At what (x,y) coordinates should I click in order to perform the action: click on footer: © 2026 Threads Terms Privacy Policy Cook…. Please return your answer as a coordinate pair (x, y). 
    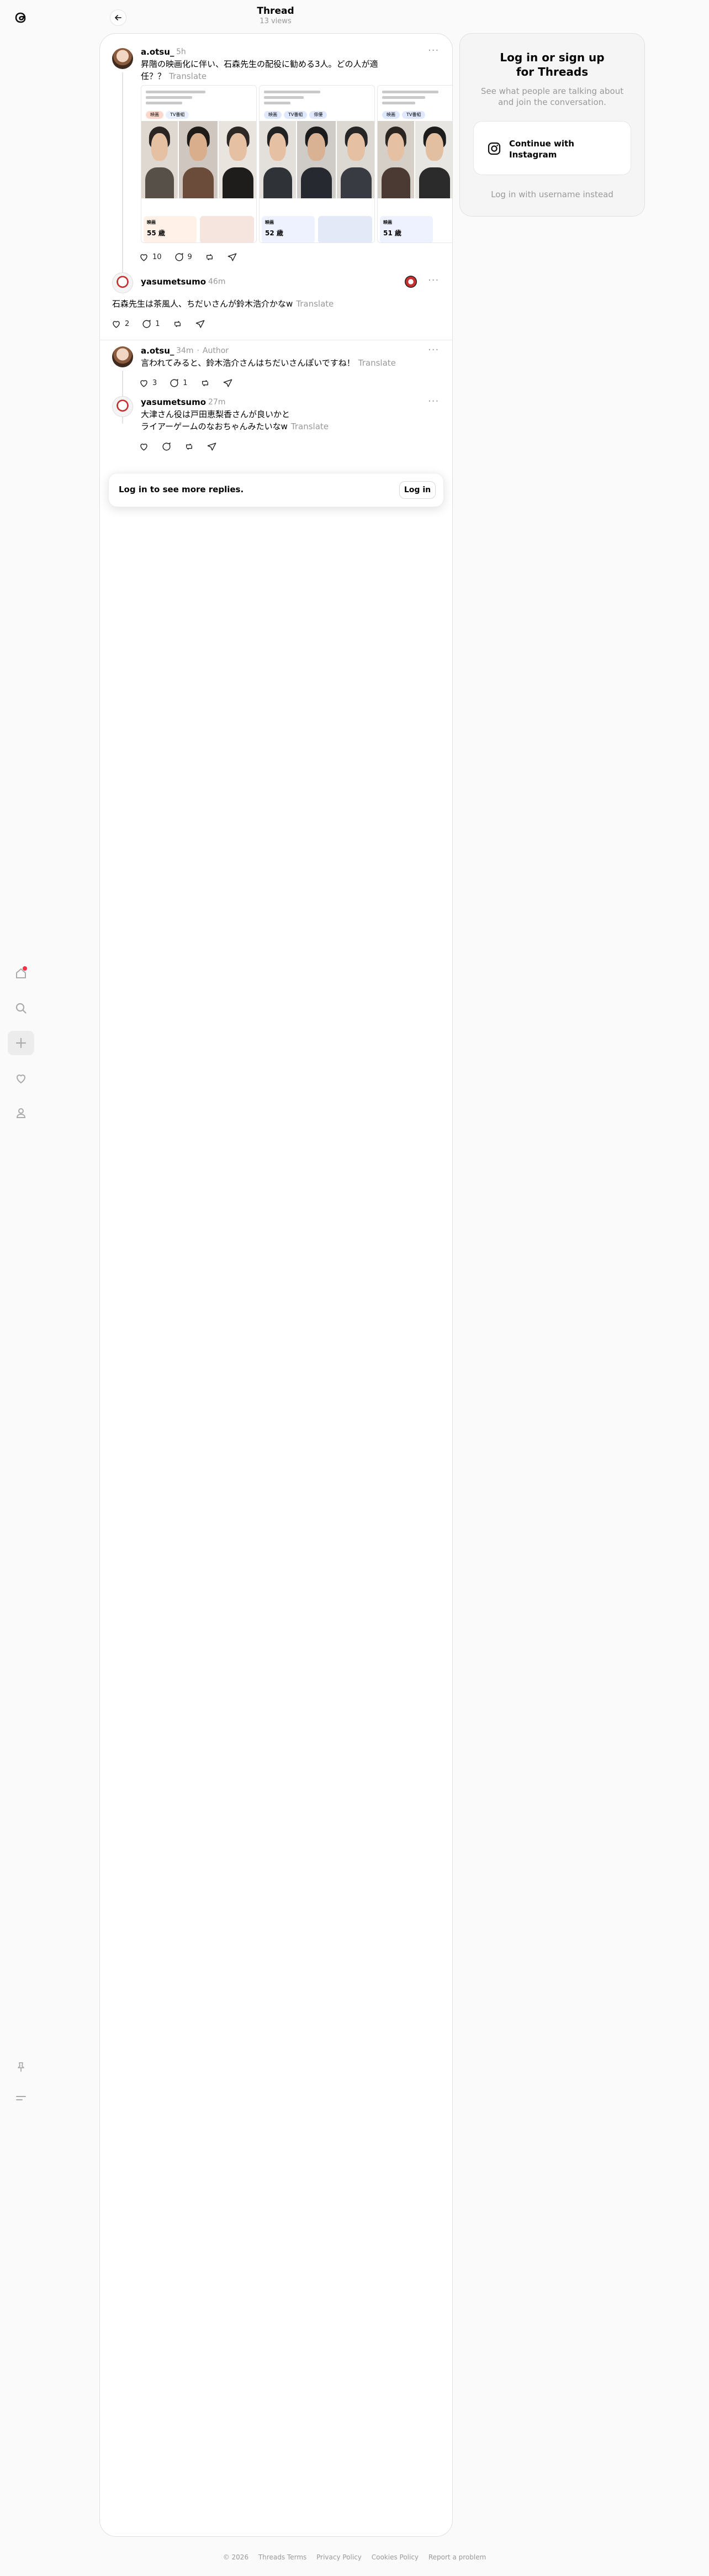
    Looking at the image, I should click on (354, 2557).